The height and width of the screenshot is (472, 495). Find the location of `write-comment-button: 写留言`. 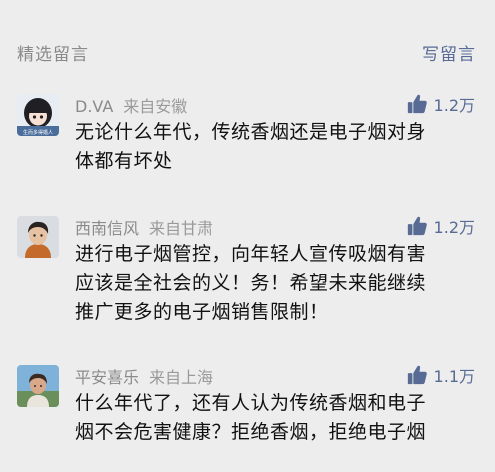

write-comment-button: 写留言 is located at coordinates (449, 52).